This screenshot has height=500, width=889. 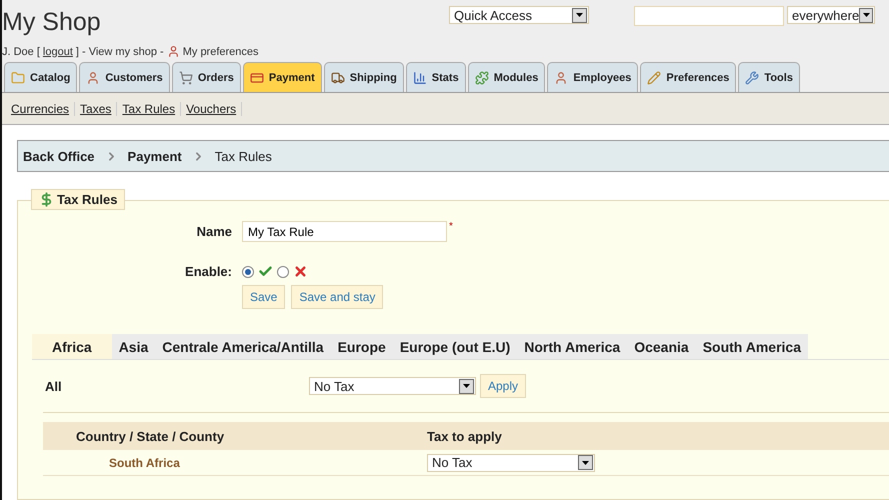 I want to click on cart-icon, so click(x=185, y=77).